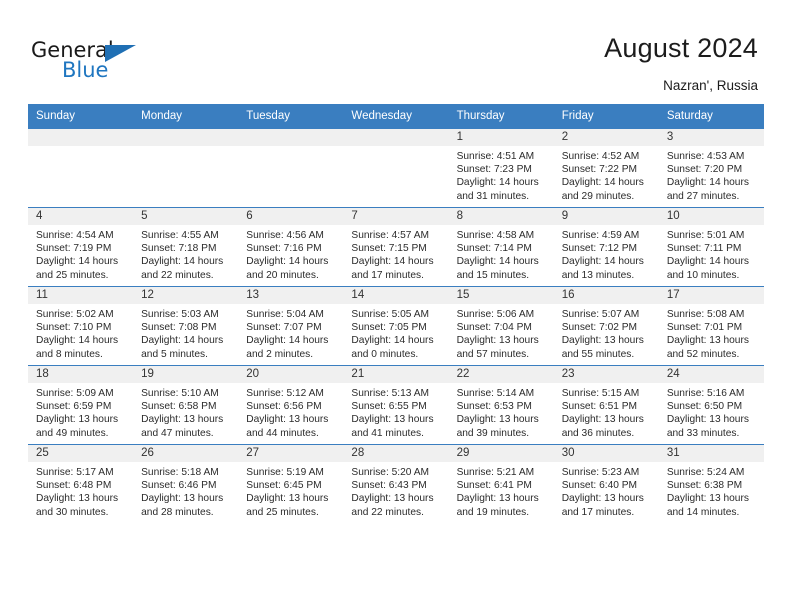 This screenshot has width=792, height=612. Describe the element at coordinates (291, 216) in the screenshot. I see `day-number: 6` at that location.